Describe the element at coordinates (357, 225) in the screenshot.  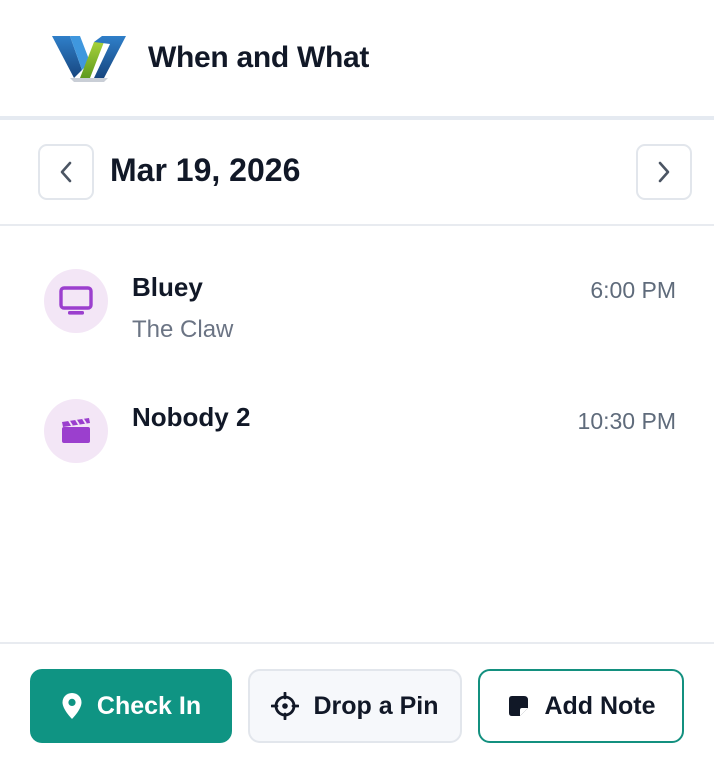
I see `date-divider` at that location.